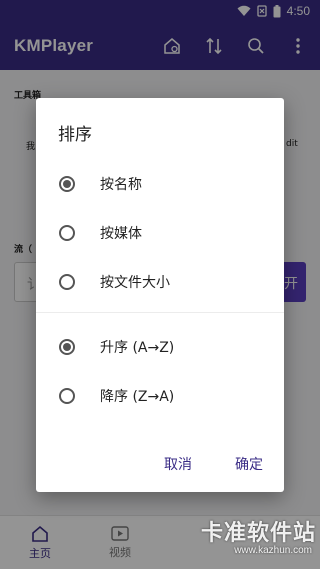  I want to click on order-option-ascending: 升序 (A→Z), so click(160, 347).